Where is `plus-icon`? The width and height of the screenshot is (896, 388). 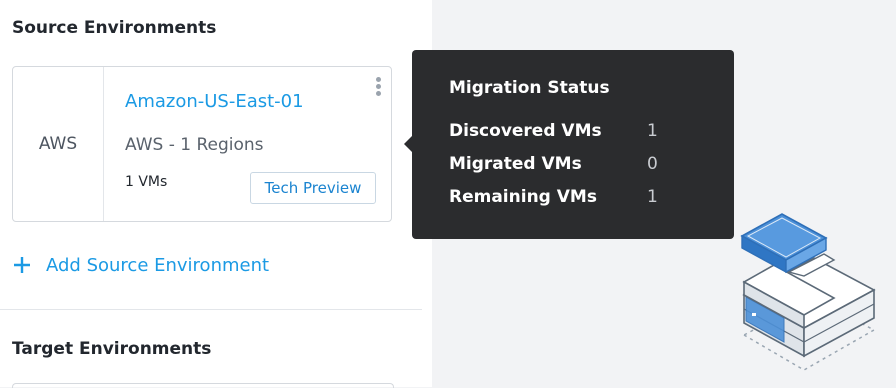
plus-icon is located at coordinates (22, 265).